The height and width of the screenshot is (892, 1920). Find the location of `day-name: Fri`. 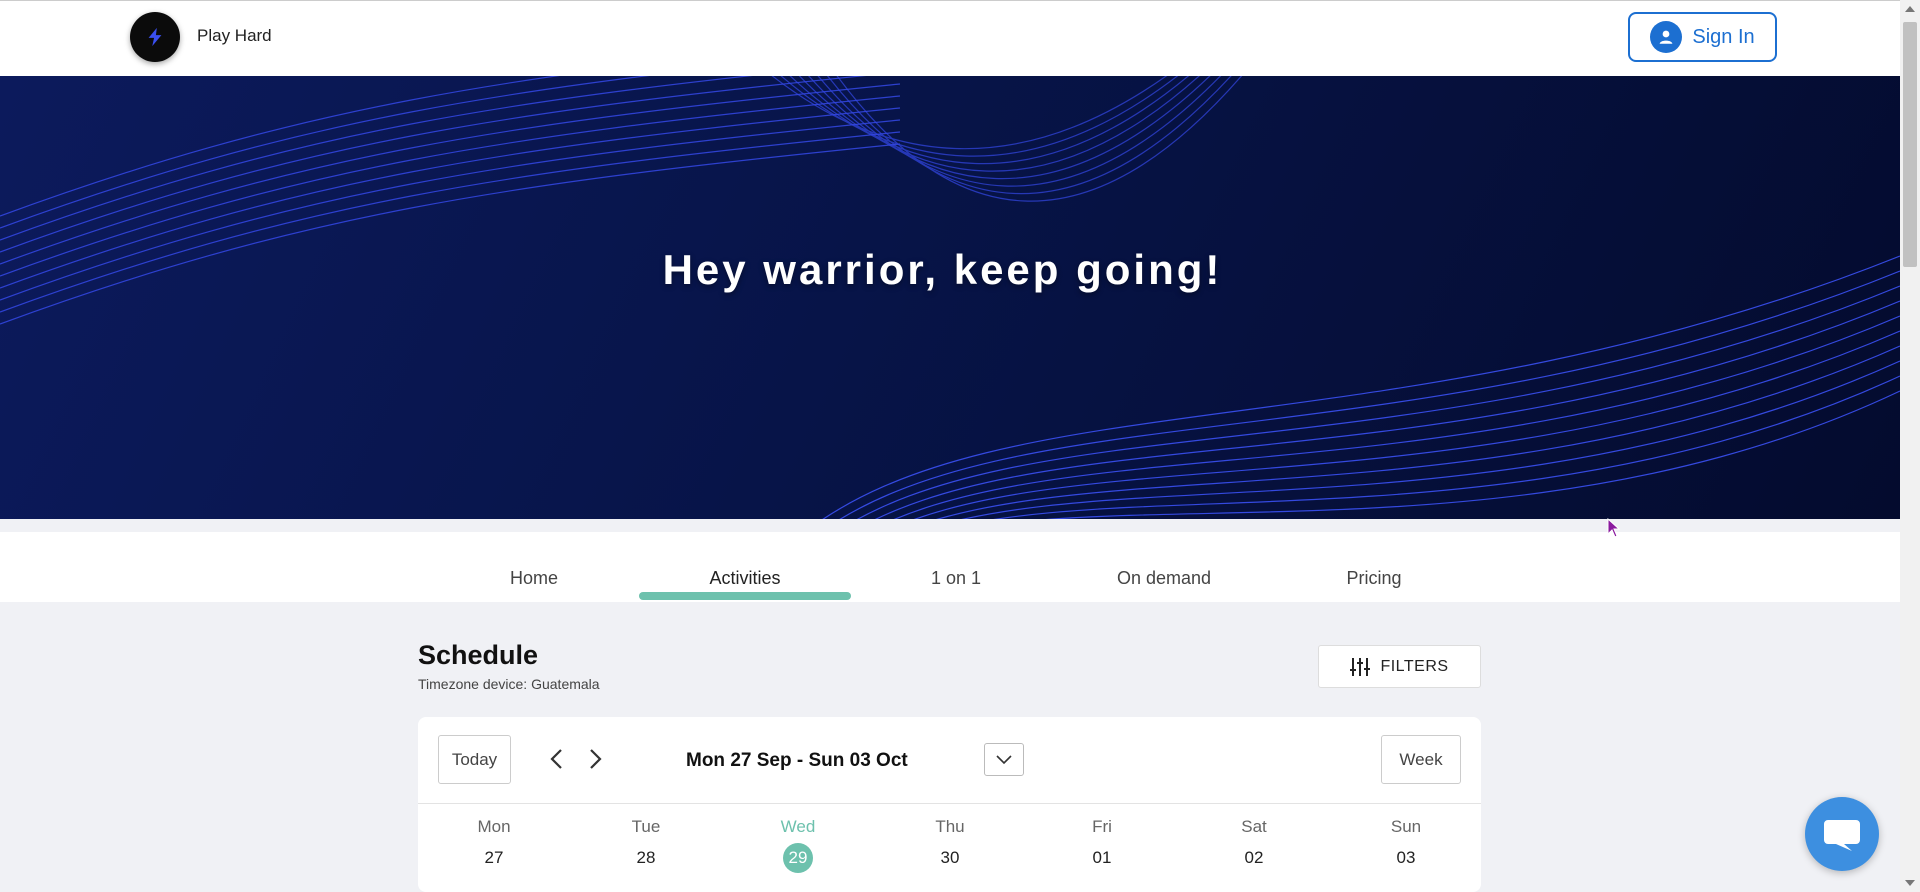

day-name: Fri is located at coordinates (1102, 826).